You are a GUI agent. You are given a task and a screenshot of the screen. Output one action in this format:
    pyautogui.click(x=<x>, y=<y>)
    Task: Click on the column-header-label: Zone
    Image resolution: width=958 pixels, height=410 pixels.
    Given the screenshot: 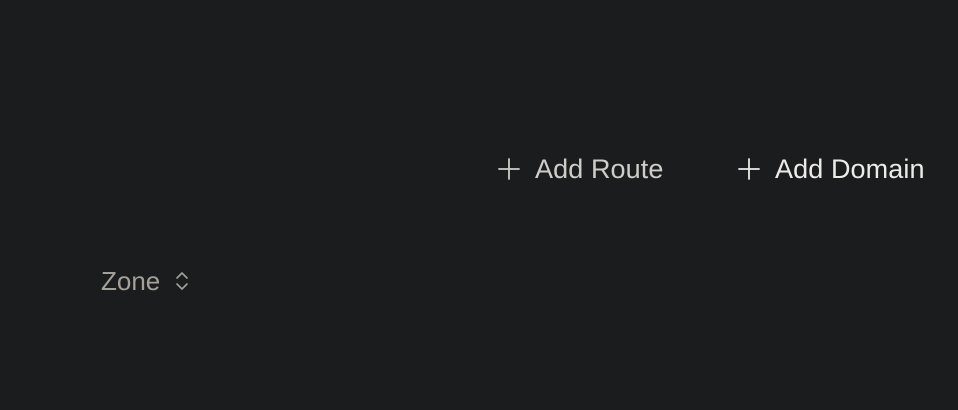 What is the action you would take?
    pyautogui.click(x=131, y=280)
    